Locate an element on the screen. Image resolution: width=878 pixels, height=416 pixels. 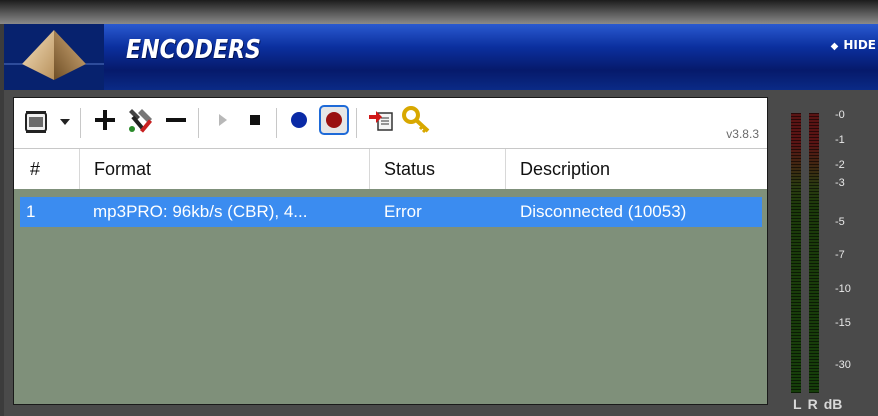
remove-icon is located at coordinates (176, 122).